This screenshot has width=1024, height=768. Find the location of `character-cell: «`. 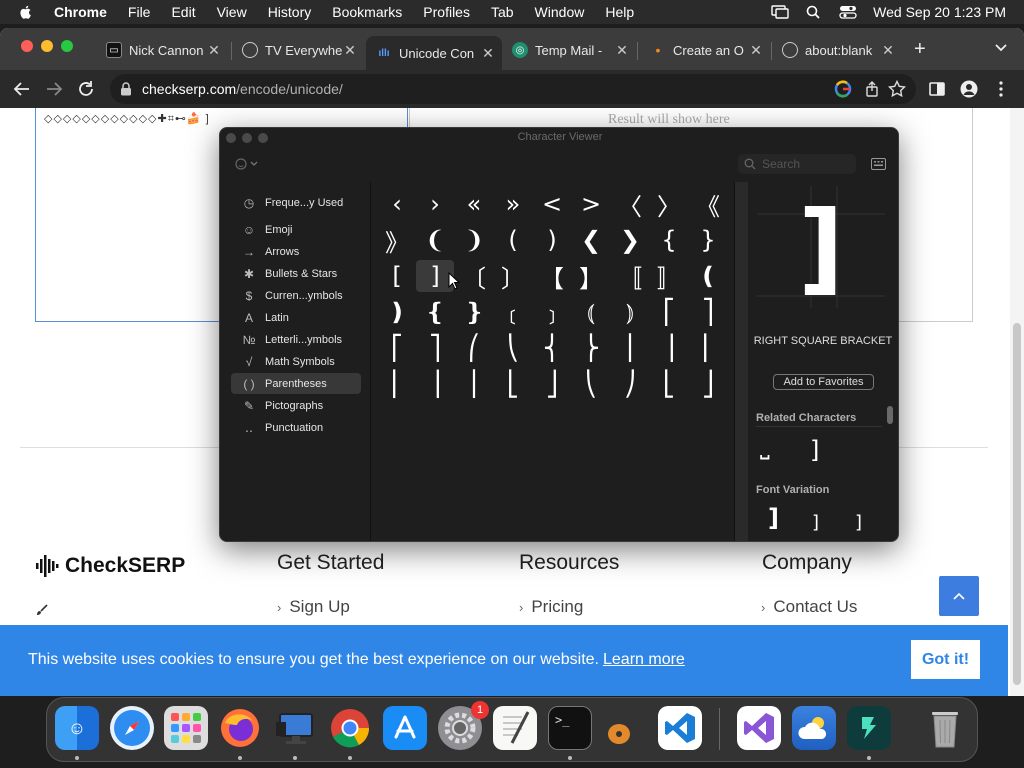

character-cell: « is located at coordinates (474, 204).